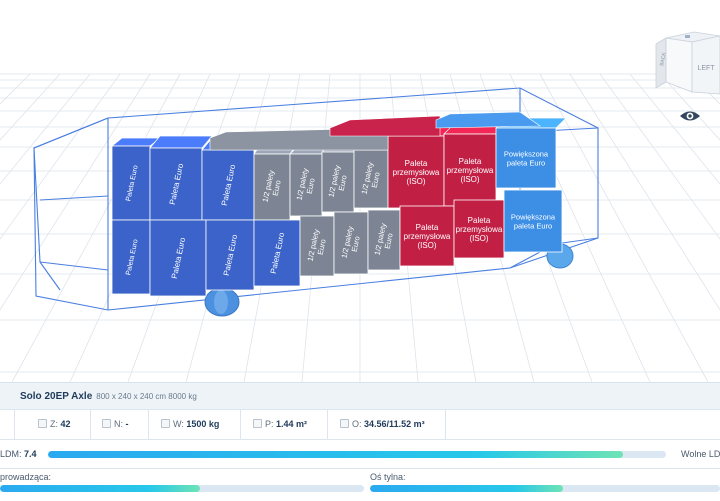  What do you see at coordinates (388, 477) in the screenshot?
I see `rear-axle-label: Oś tylna:` at bounding box center [388, 477].